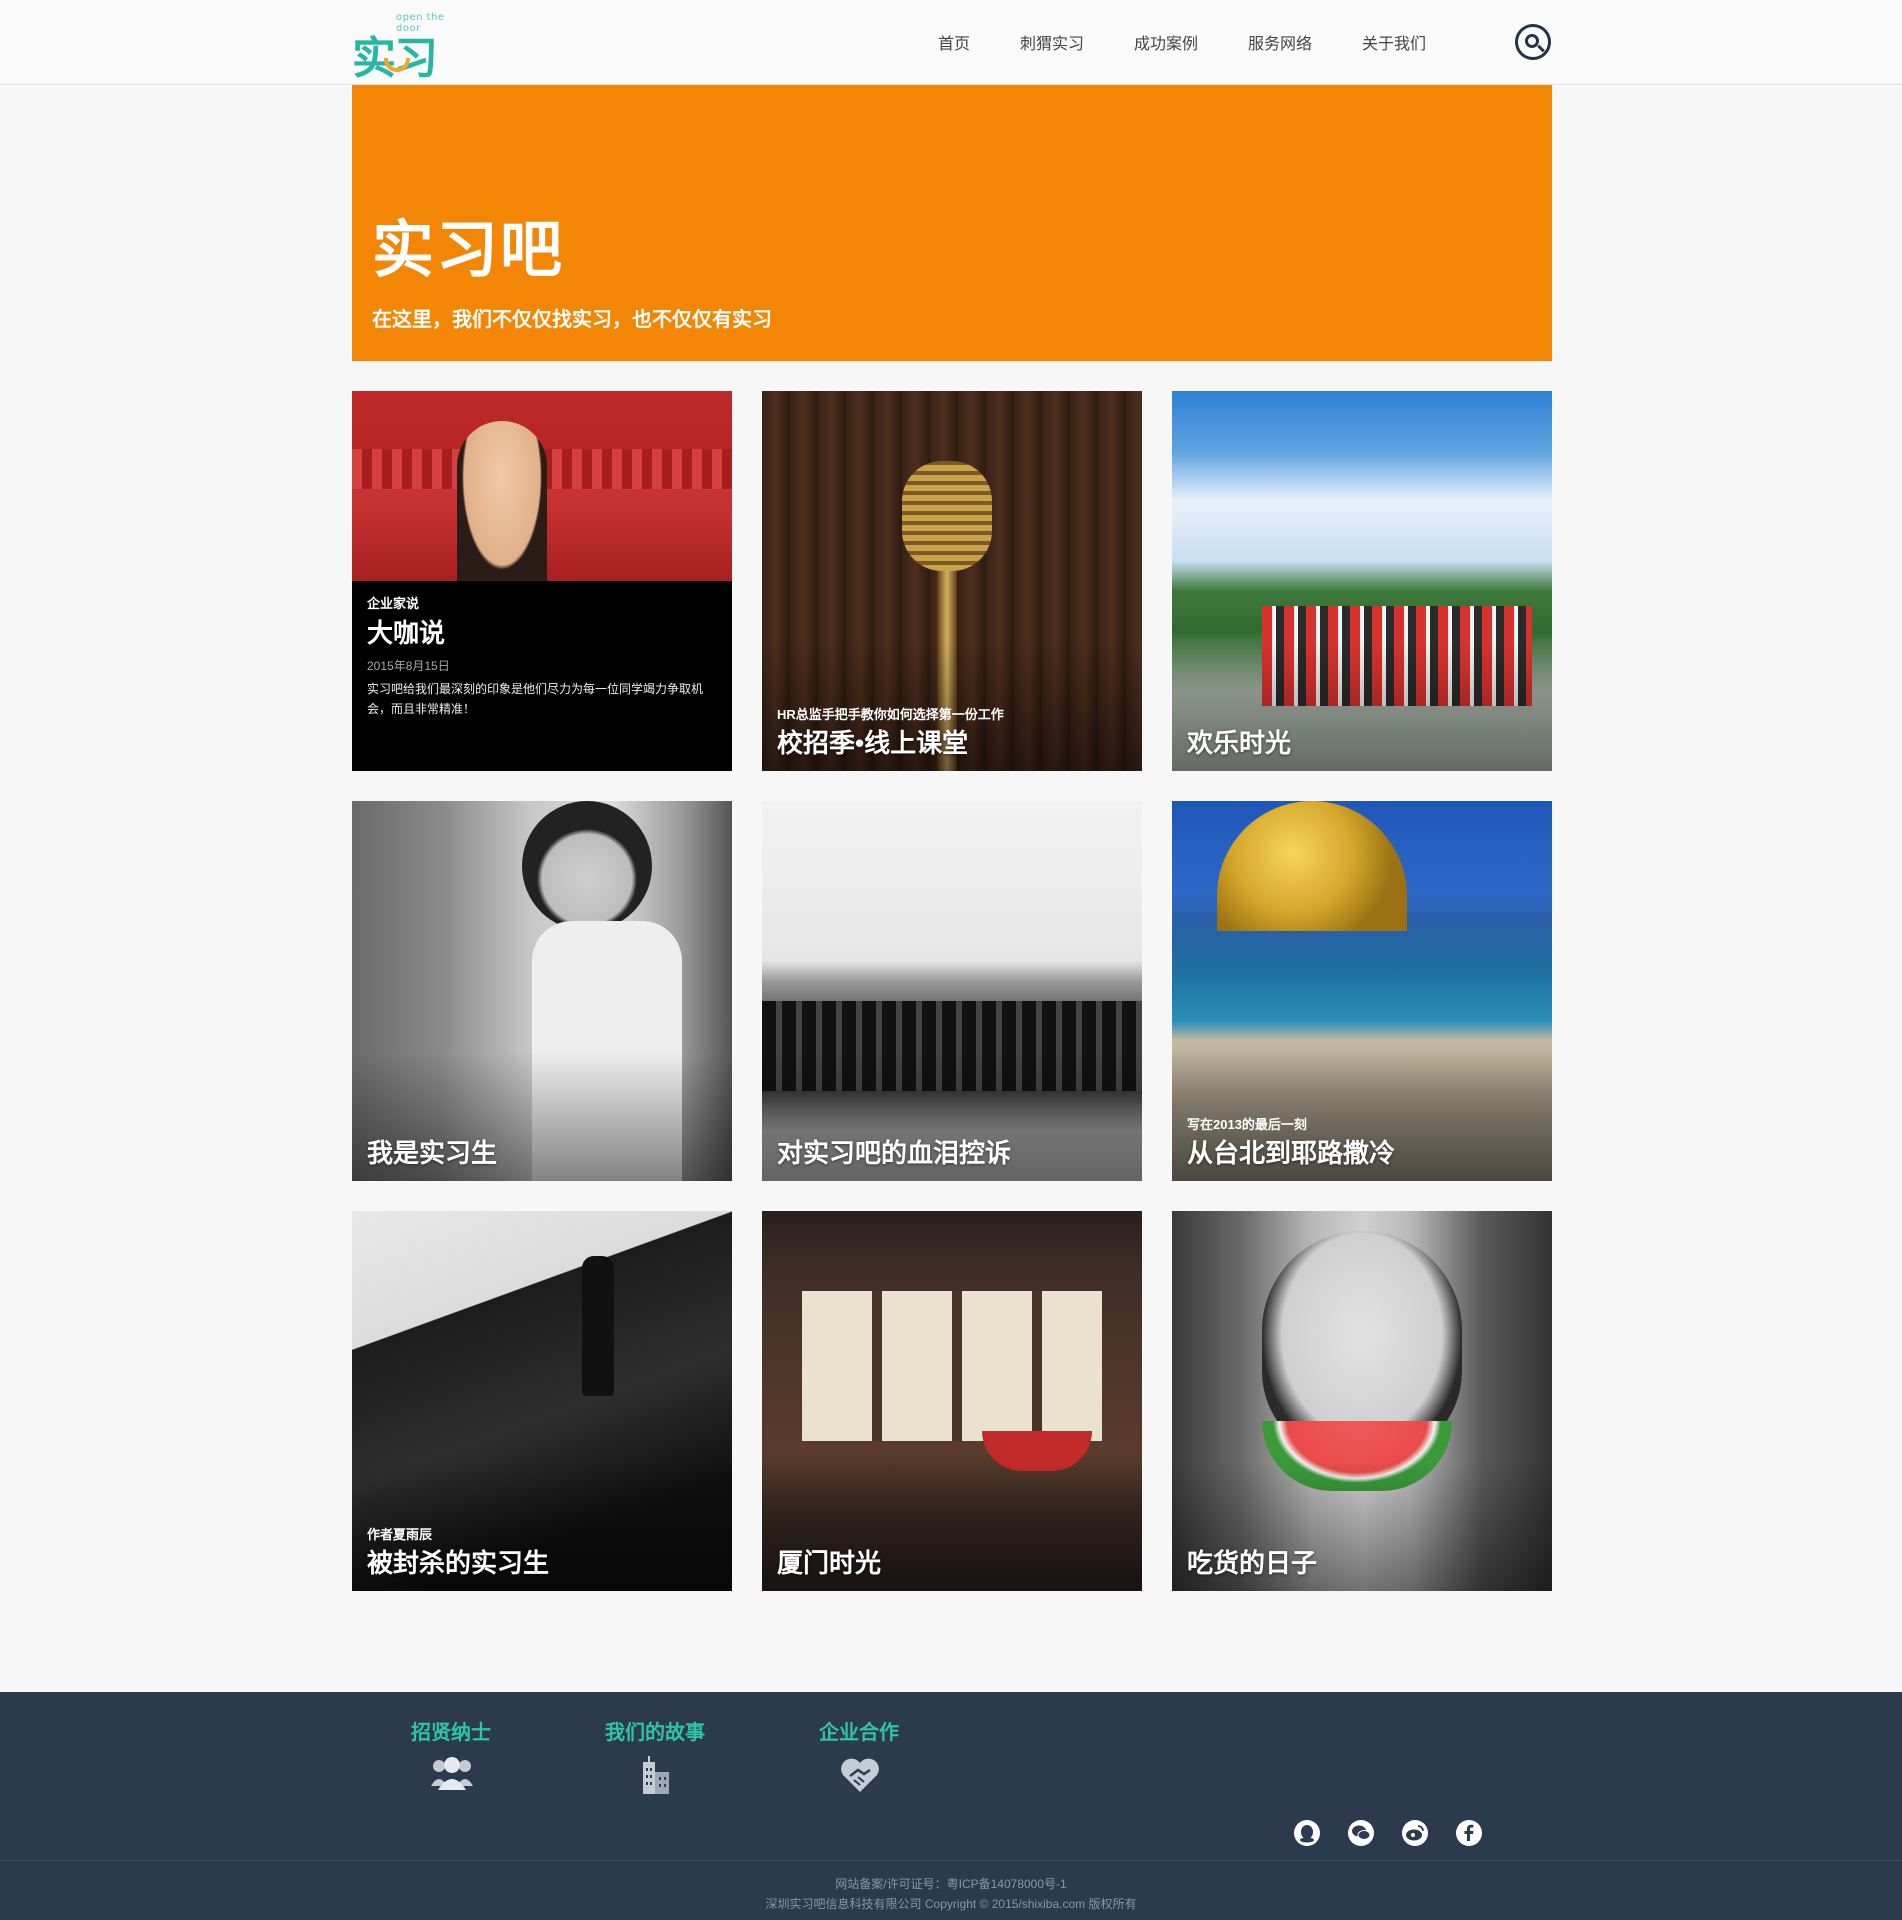  What do you see at coordinates (872, 741) in the screenshot?
I see `tile-title: 校招季•线上课堂` at bounding box center [872, 741].